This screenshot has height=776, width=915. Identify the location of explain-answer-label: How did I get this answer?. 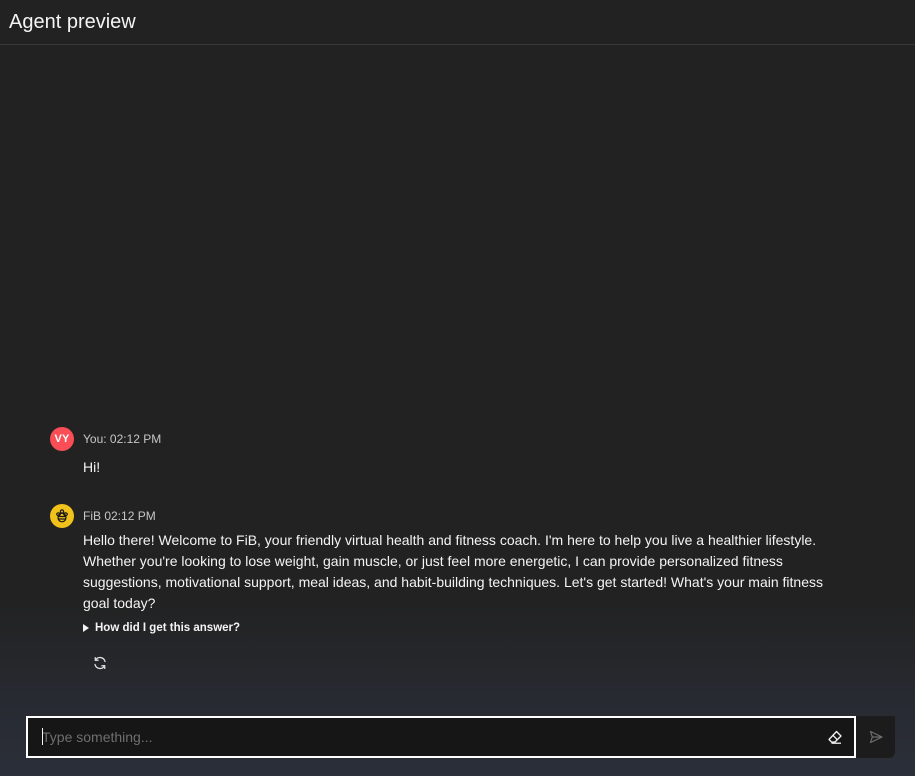
(168, 628).